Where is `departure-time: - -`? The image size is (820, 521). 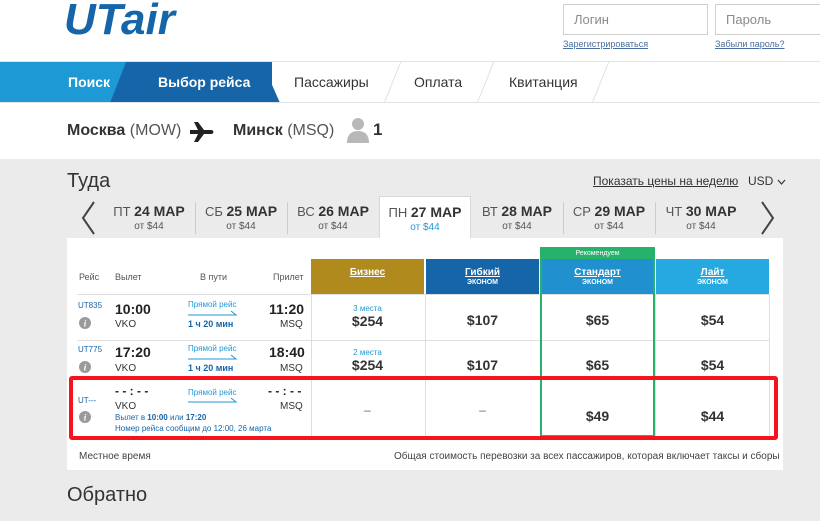 departure-time: - - is located at coordinates (132, 391).